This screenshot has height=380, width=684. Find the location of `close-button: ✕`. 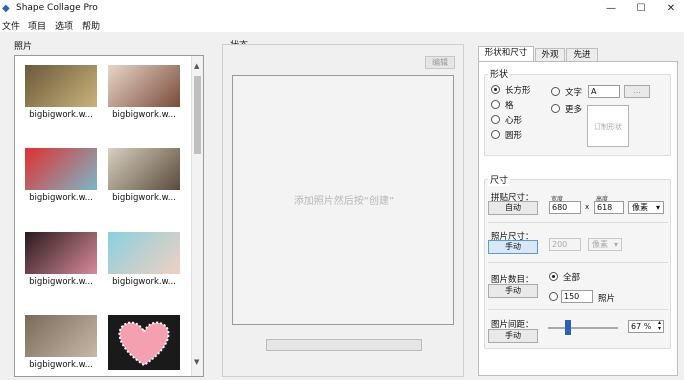

close-button: ✕ is located at coordinates (671, 9).